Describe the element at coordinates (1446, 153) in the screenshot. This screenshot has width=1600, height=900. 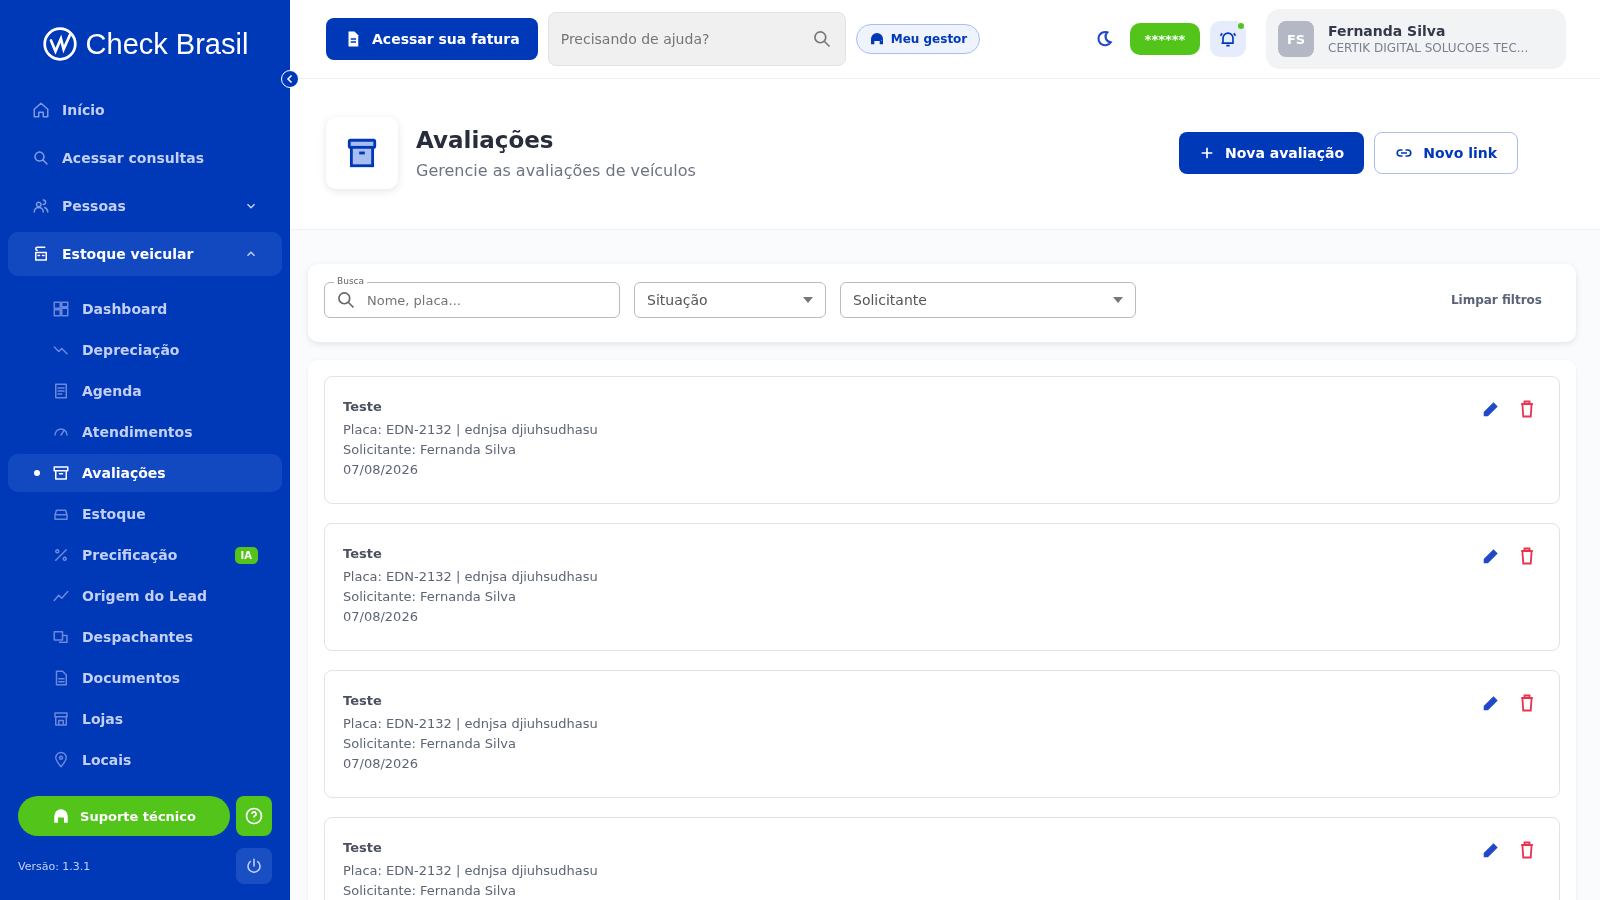
I see `new-link-button: Novo link` at that location.